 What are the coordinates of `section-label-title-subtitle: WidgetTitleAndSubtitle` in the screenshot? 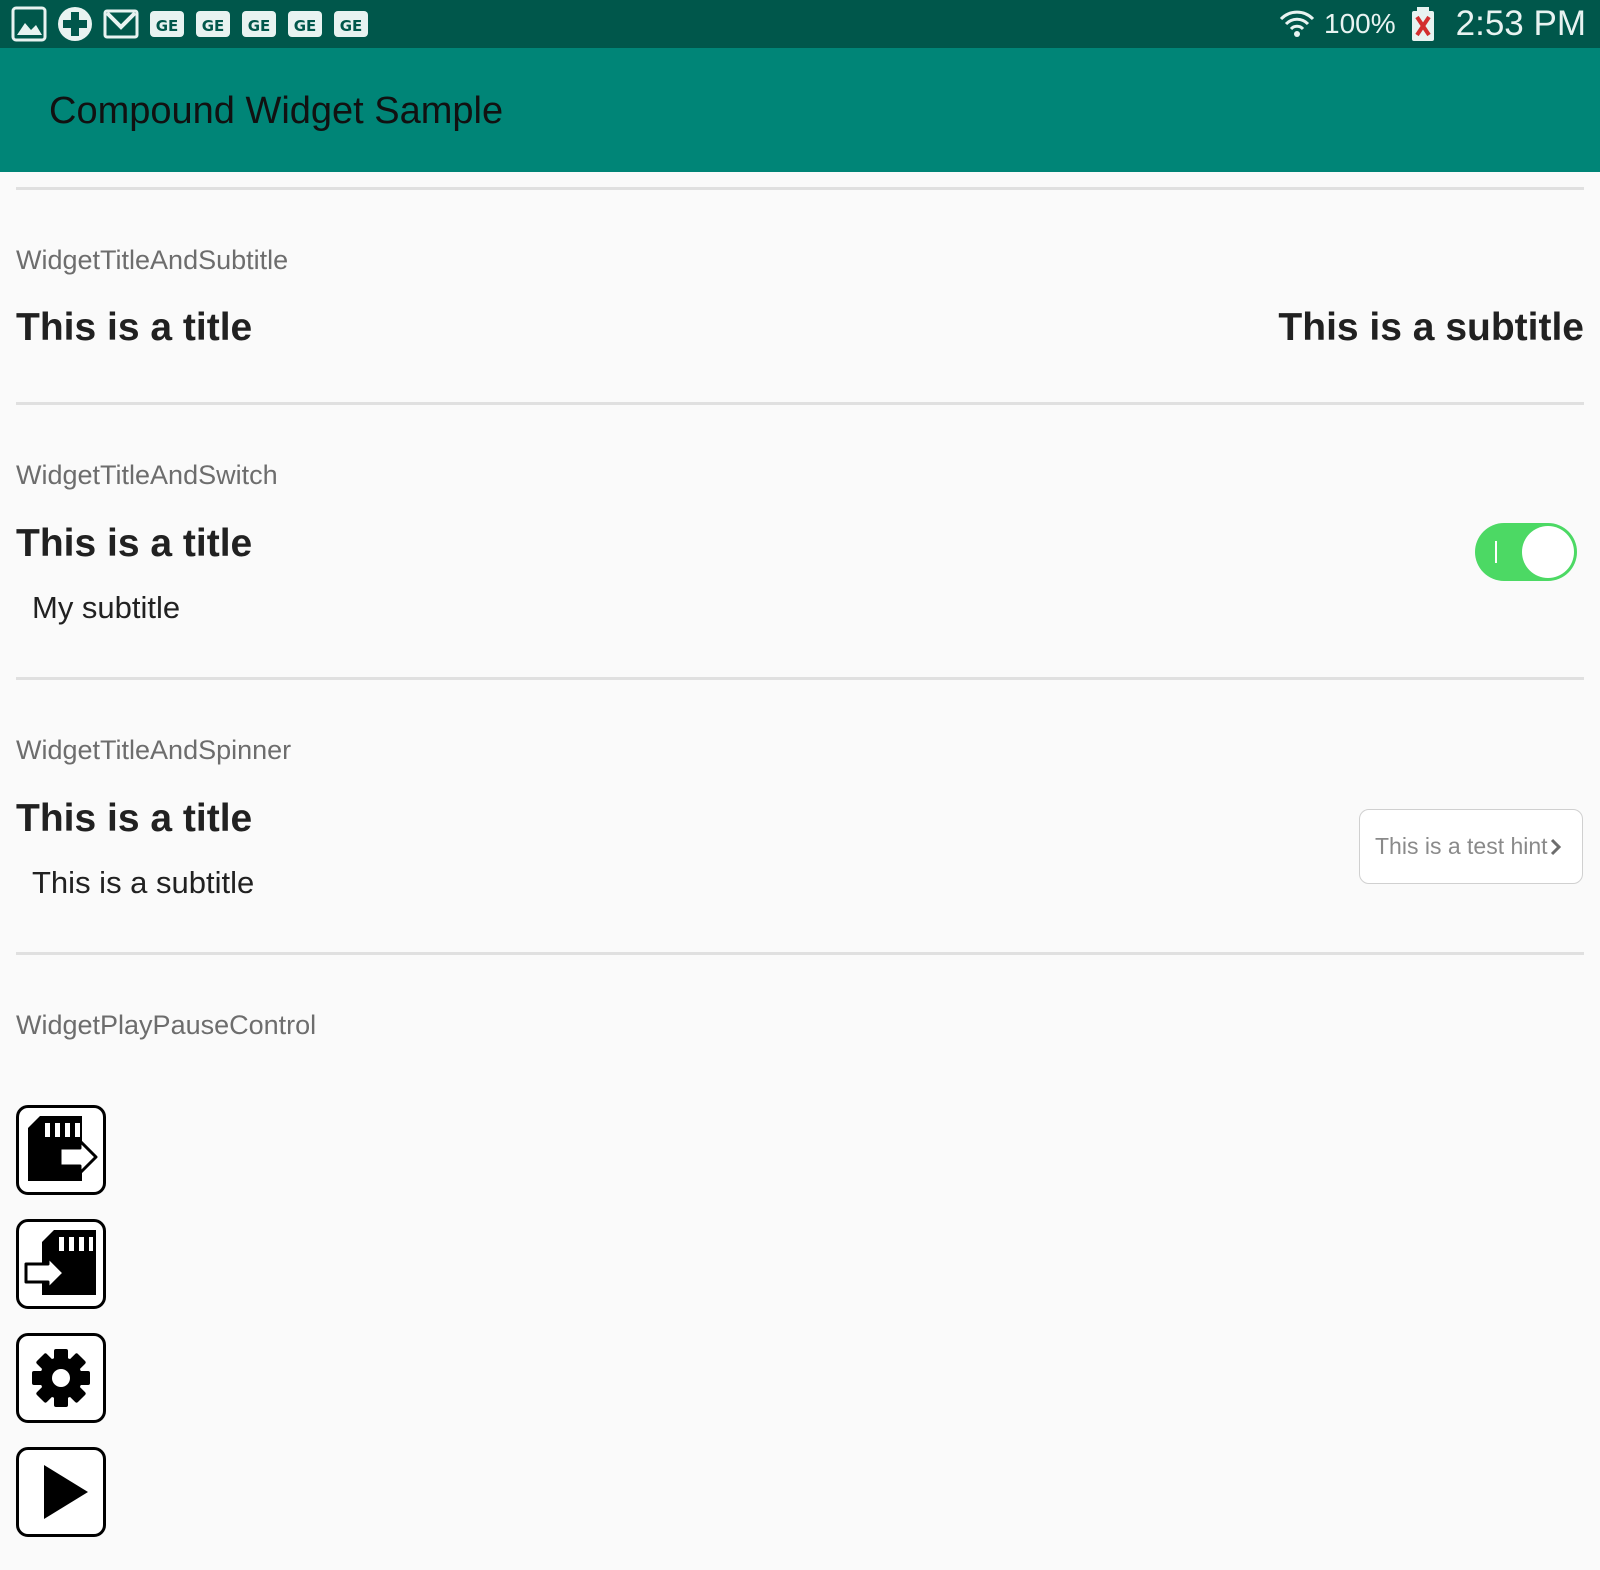 It's located at (152, 260).